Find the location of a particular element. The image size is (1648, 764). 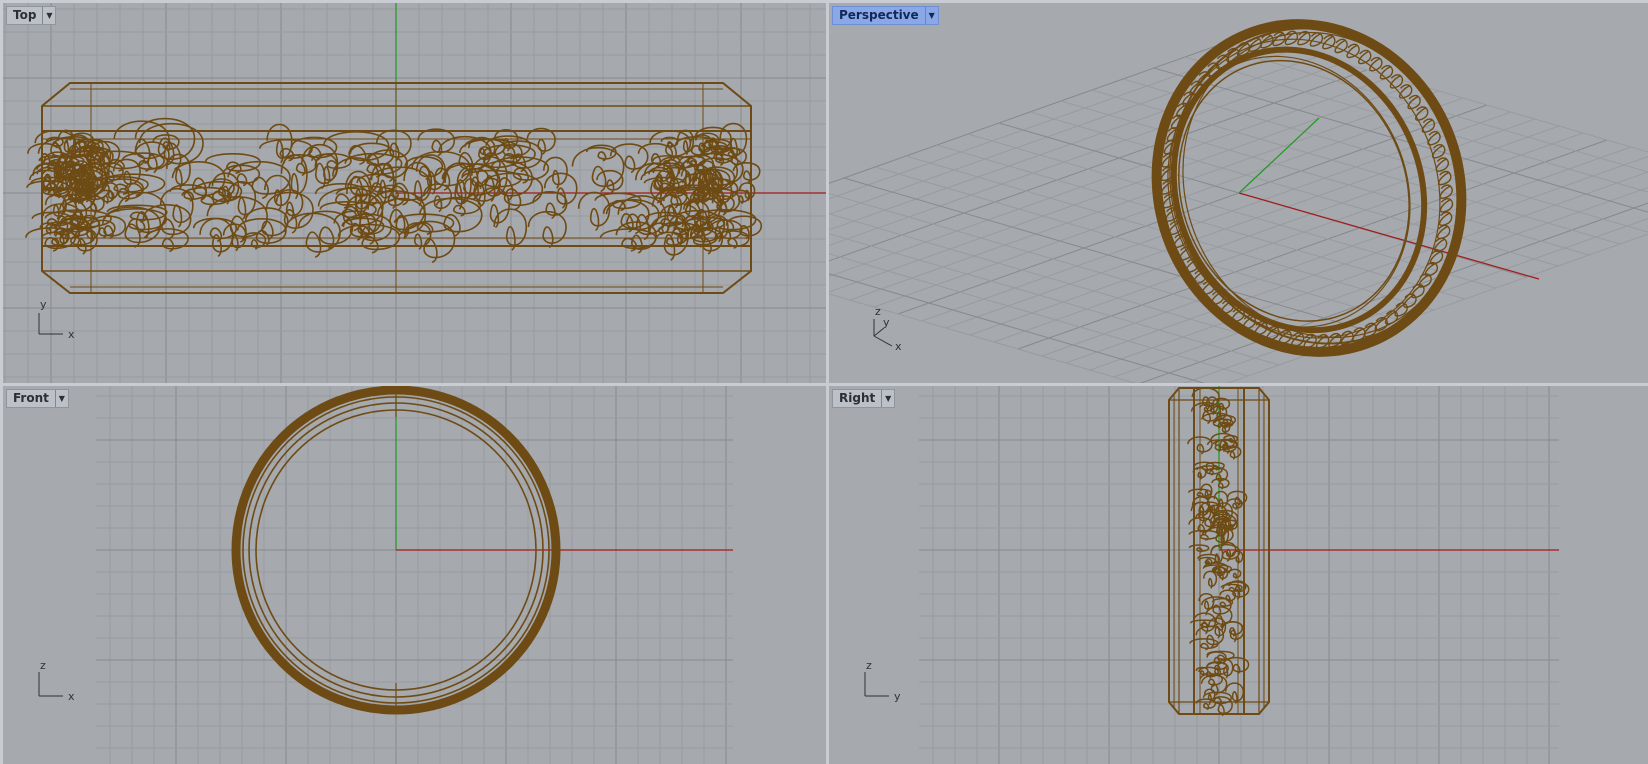

viewport-tab-top: Top ▼ is located at coordinates (31, 15).